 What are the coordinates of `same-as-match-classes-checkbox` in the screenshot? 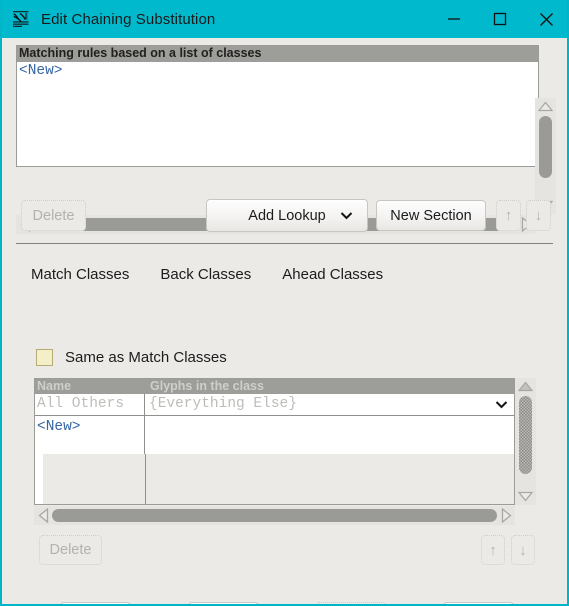 It's located at (44, 357).